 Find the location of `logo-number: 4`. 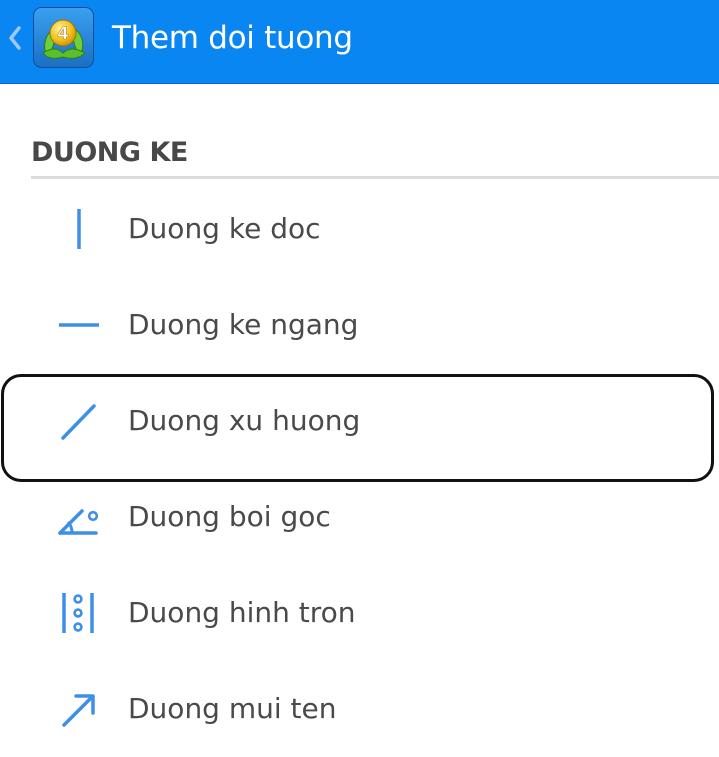

logo-number: 4 is located at coordinates (63, 34).